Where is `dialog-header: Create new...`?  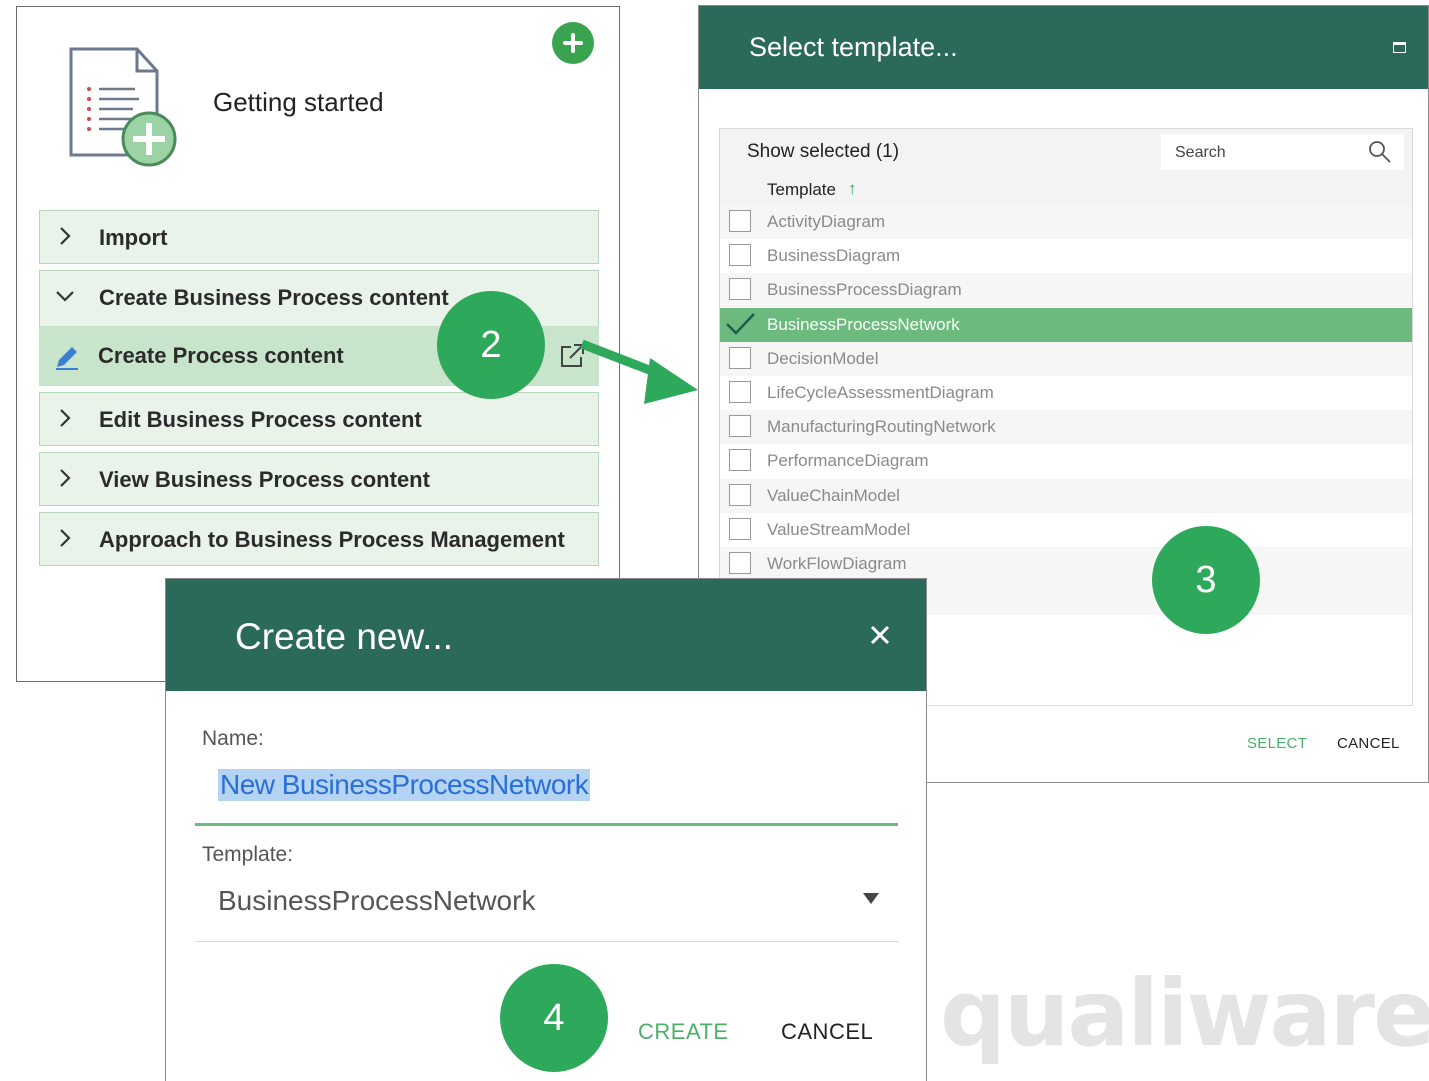 dialog-header: Create new... is located at coordinates (546, 635).